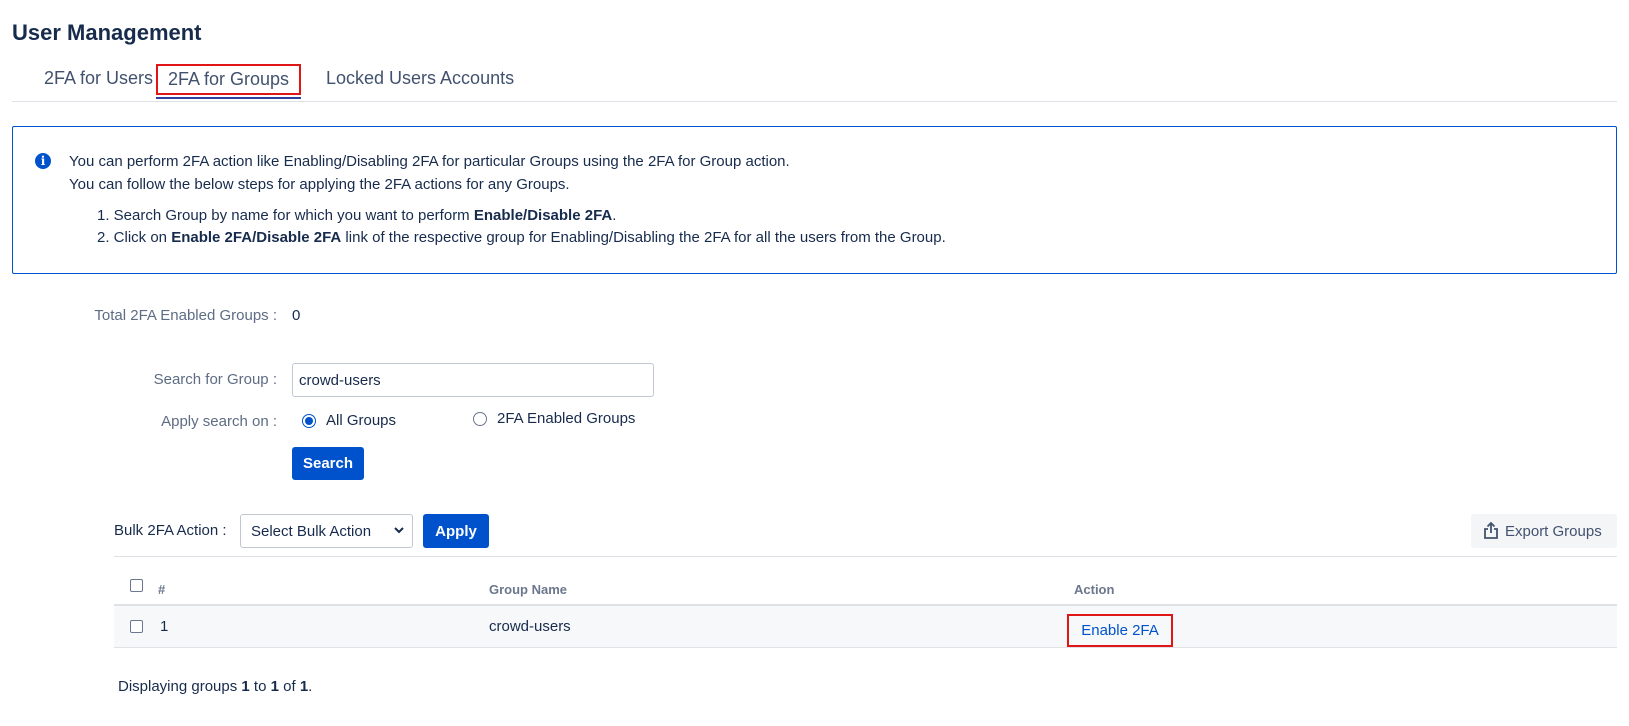 This screenshot has width=1629, height=726. I want to click on pagination-summary: Displaying groups 1 to 1 of 1., so click(215, 686).